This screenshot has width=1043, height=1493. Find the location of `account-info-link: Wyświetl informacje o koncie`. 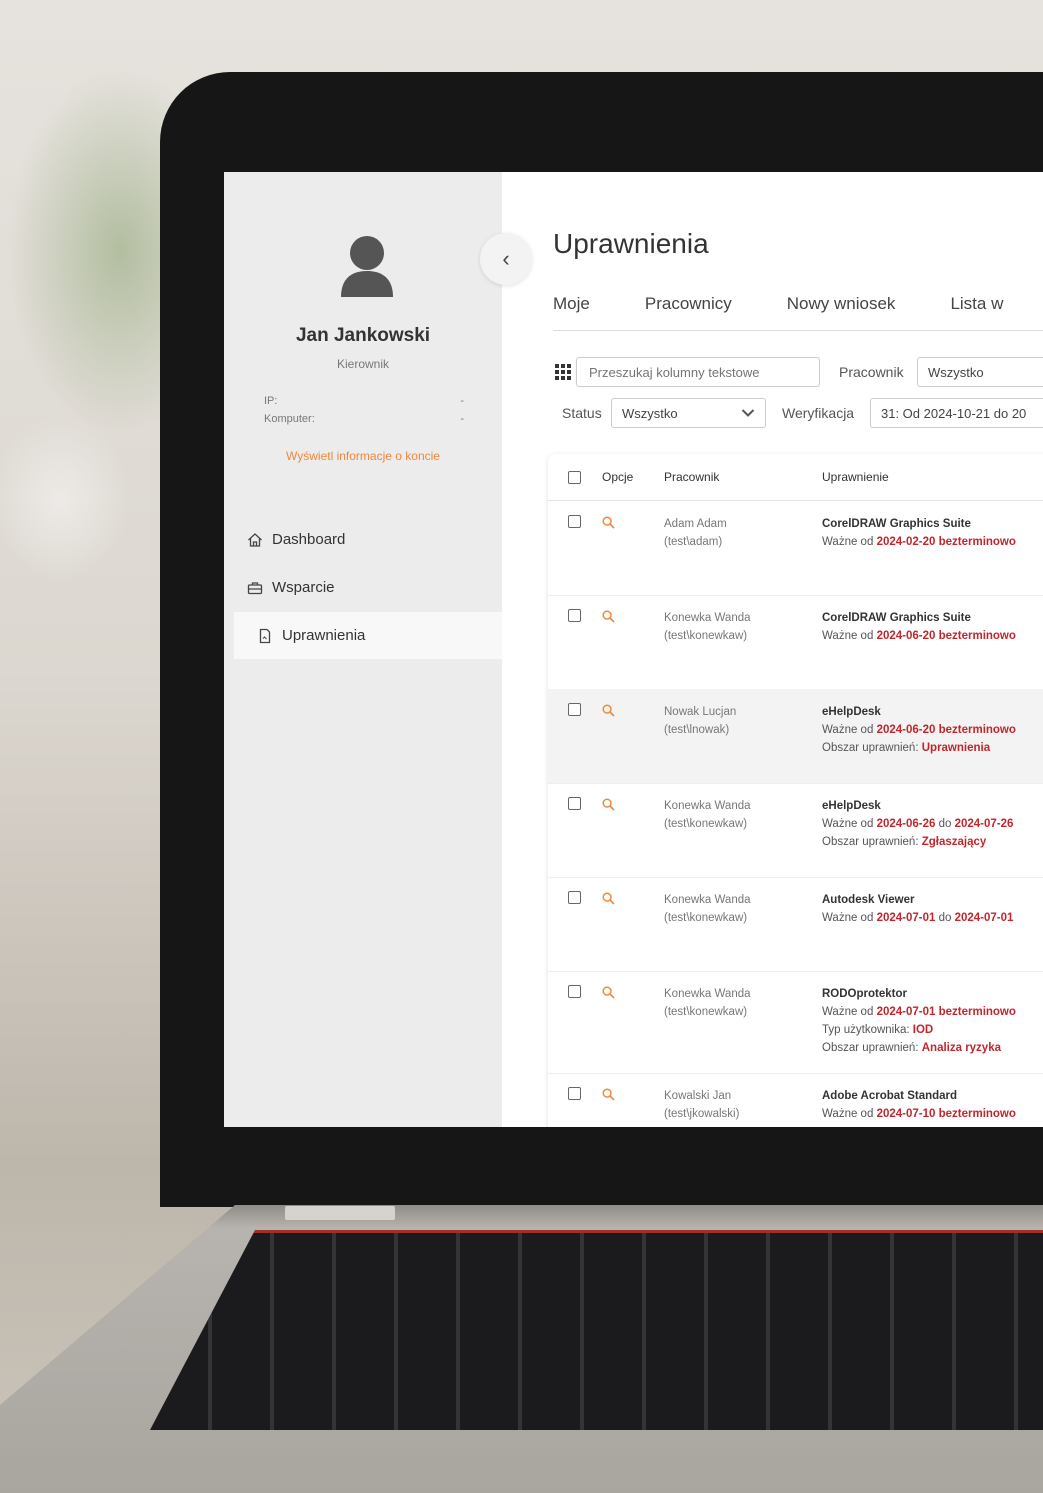

account-info-link: Wyświetl informacje o koncie is located at coordinates (363, 456).